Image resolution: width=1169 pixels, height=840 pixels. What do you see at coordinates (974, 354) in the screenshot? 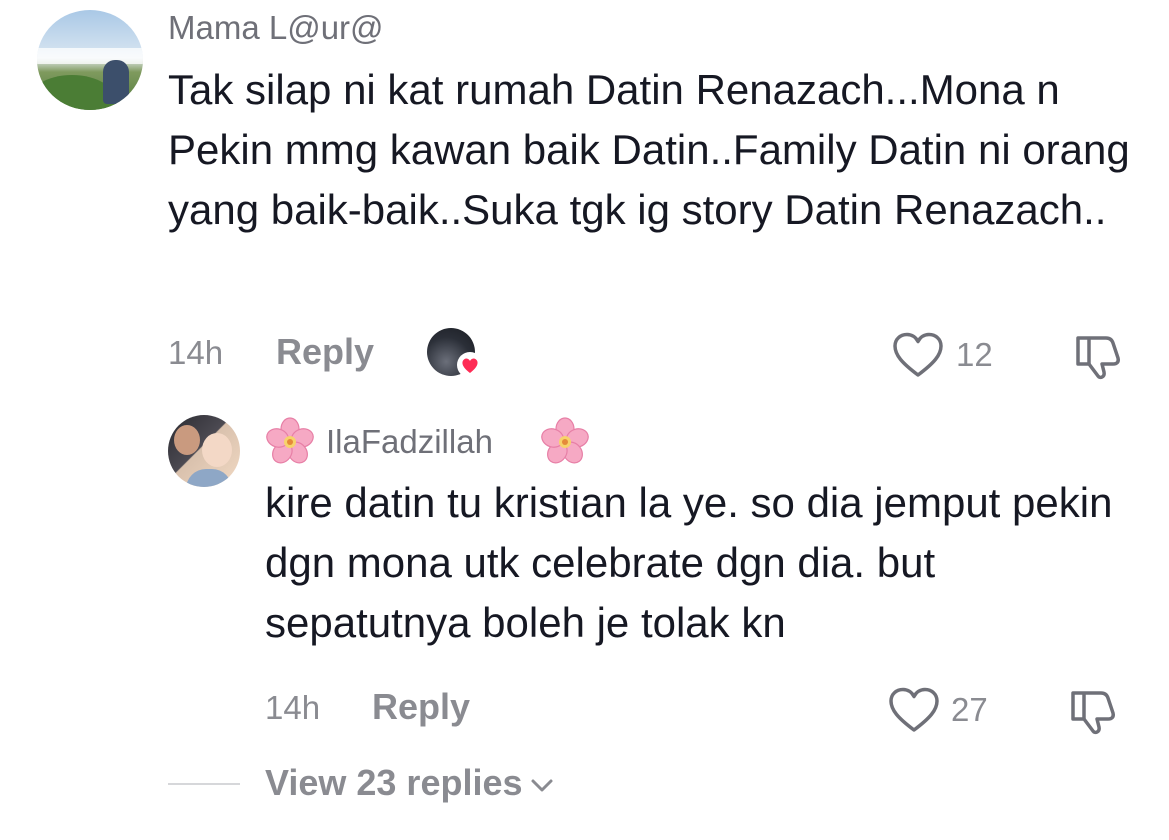
I see `like-count: 12` at bounding box center [974, 354].